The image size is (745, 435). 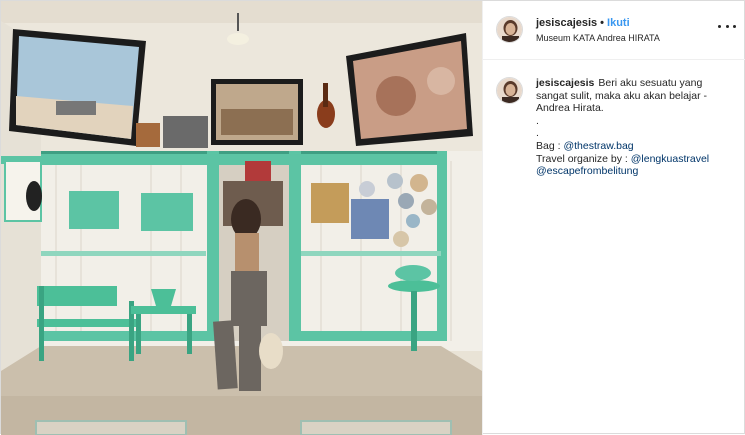 I want to click on more-options-icon, so click(x=727, y=26).